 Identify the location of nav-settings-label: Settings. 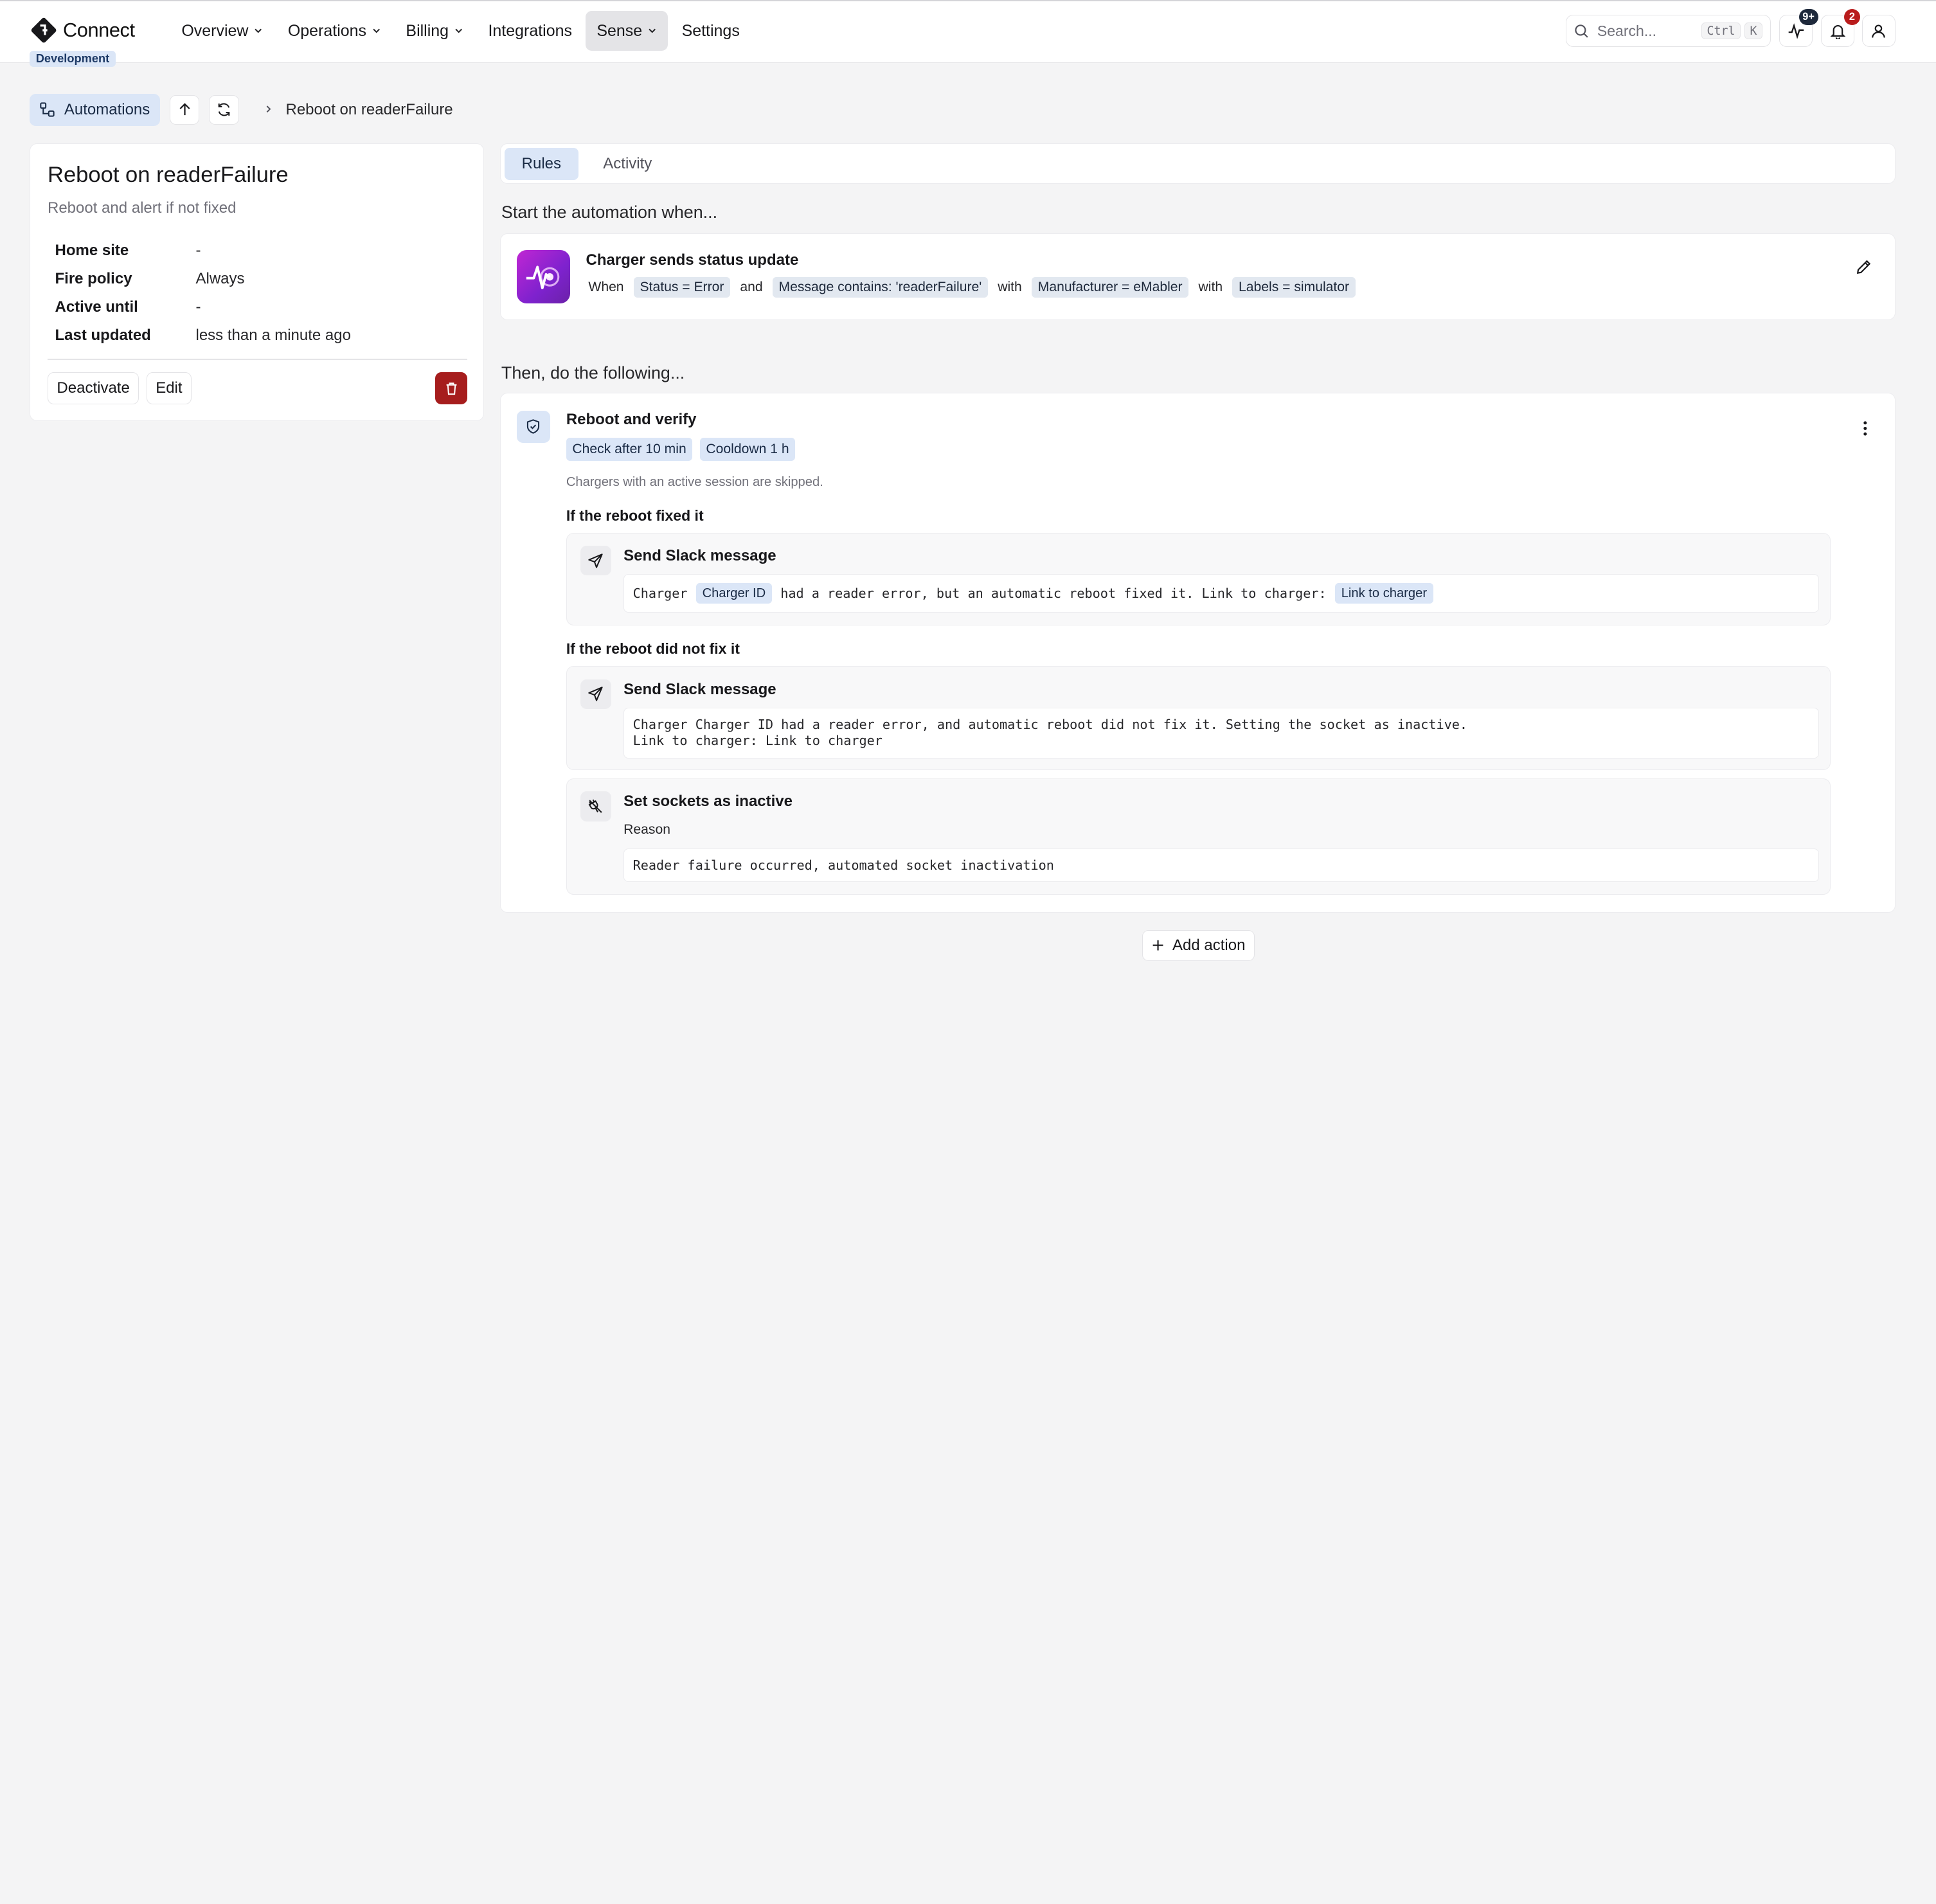
(710, 30).